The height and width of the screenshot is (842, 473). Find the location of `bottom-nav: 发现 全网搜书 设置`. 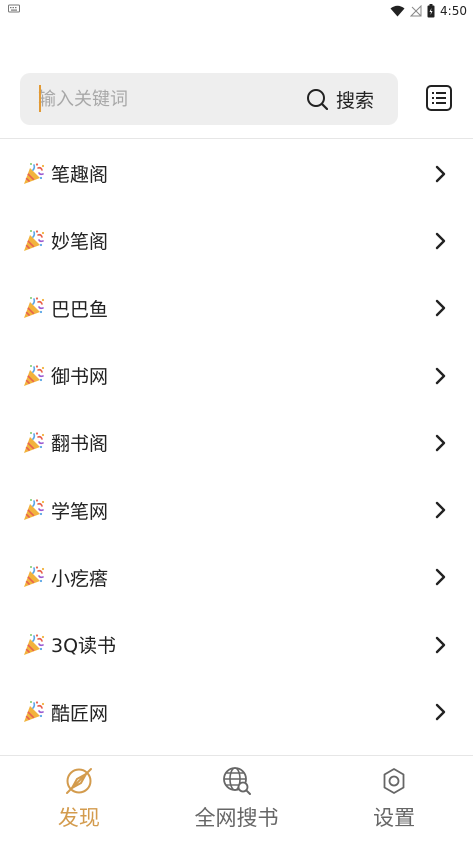

bottom-nav: 发现 全网搜书 设置 is located at coordinates (236, 799).